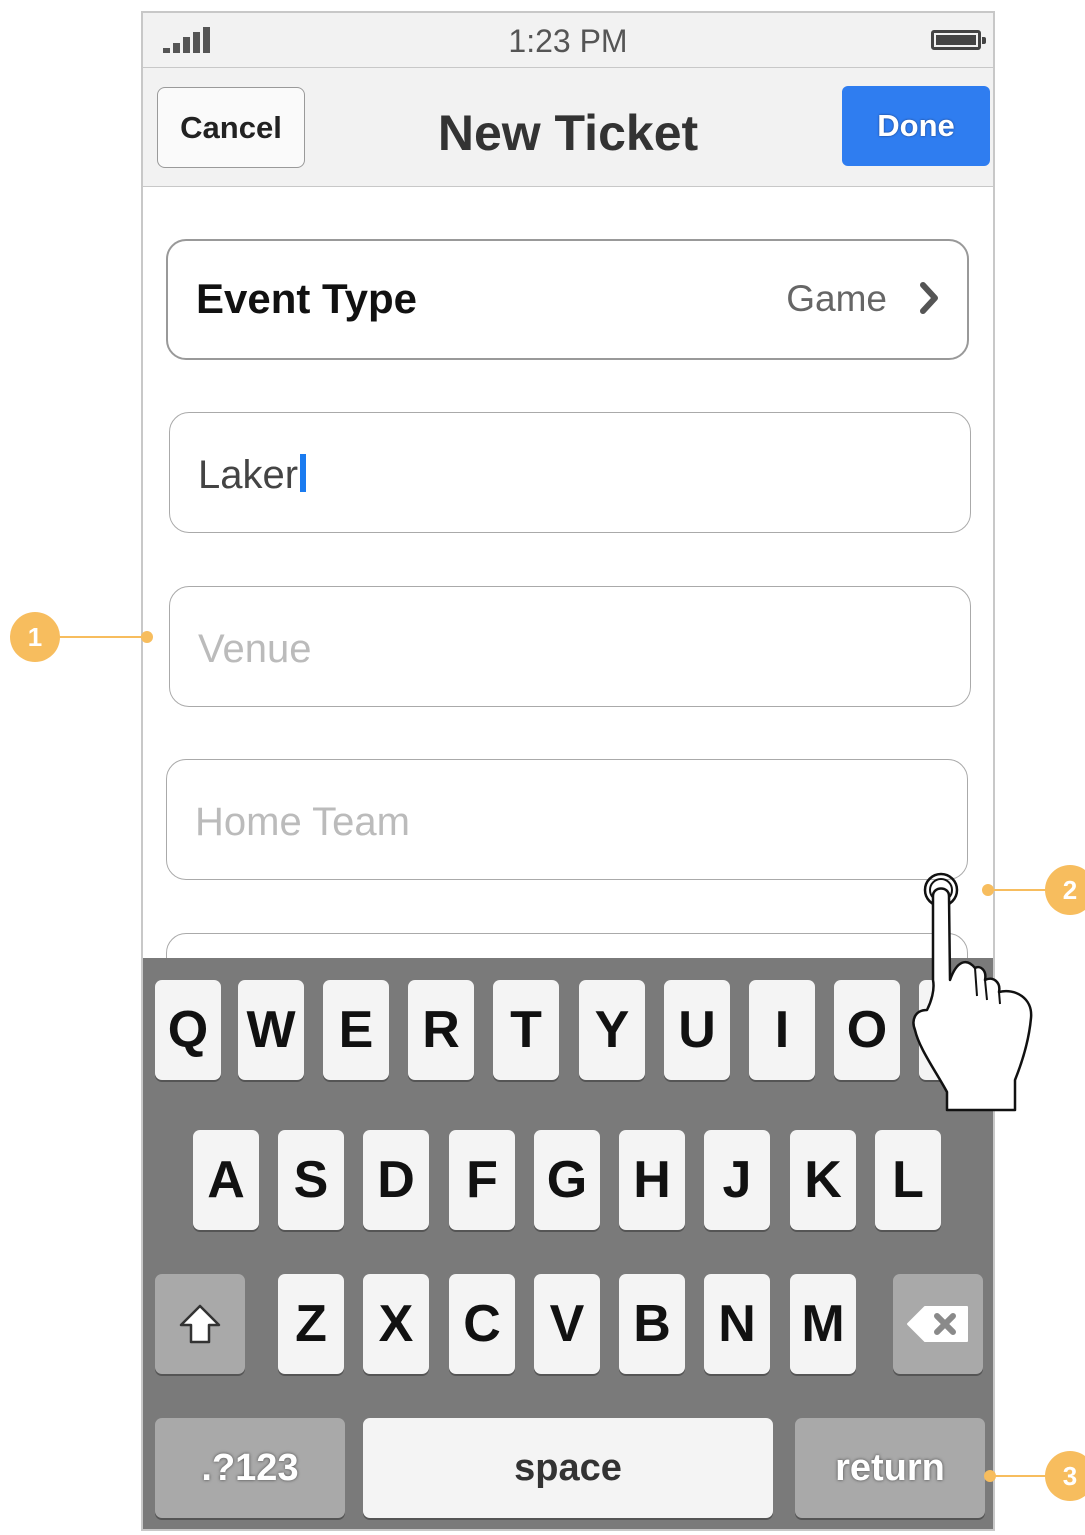 Image resolution: width=1085 pixels, height=1535 pixels. Describe the element at coordinates (570, 646) in the screenshot. I see `venue-field: Venue` at that location.